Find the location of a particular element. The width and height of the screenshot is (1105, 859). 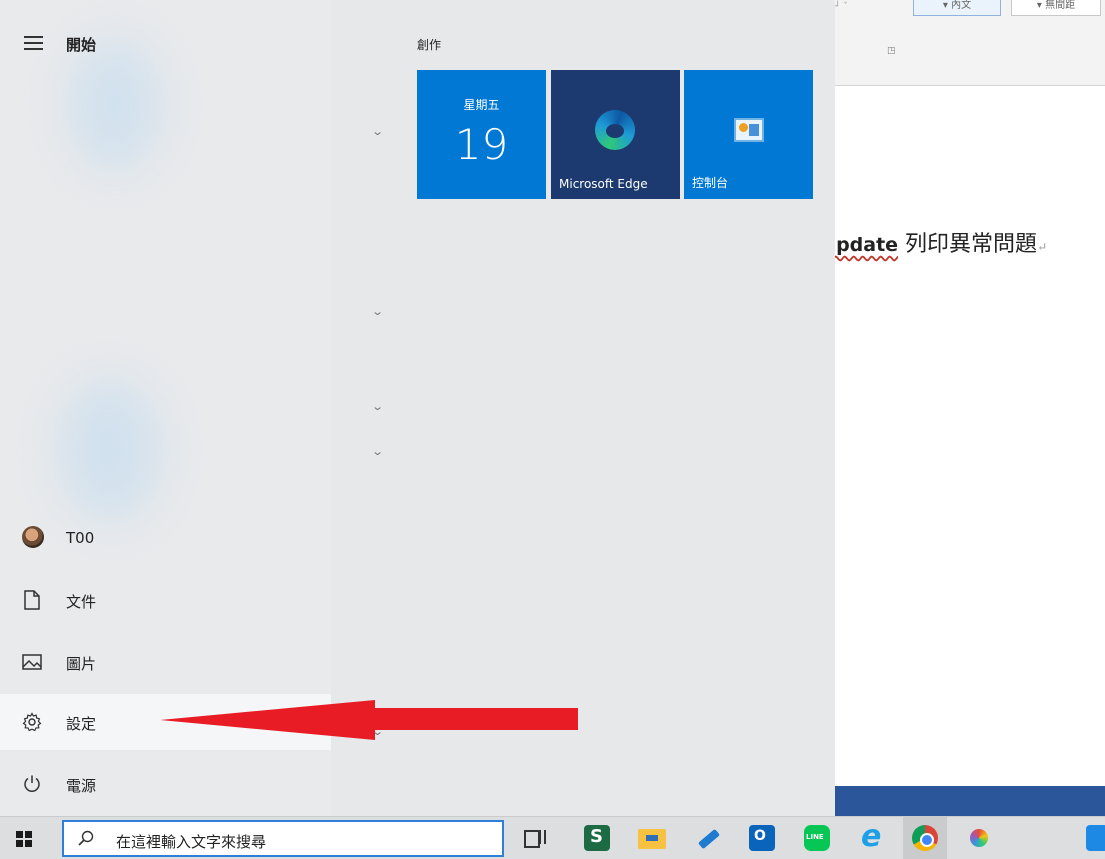

nav-item-power: 電源 is located at coordinates (165, 784).